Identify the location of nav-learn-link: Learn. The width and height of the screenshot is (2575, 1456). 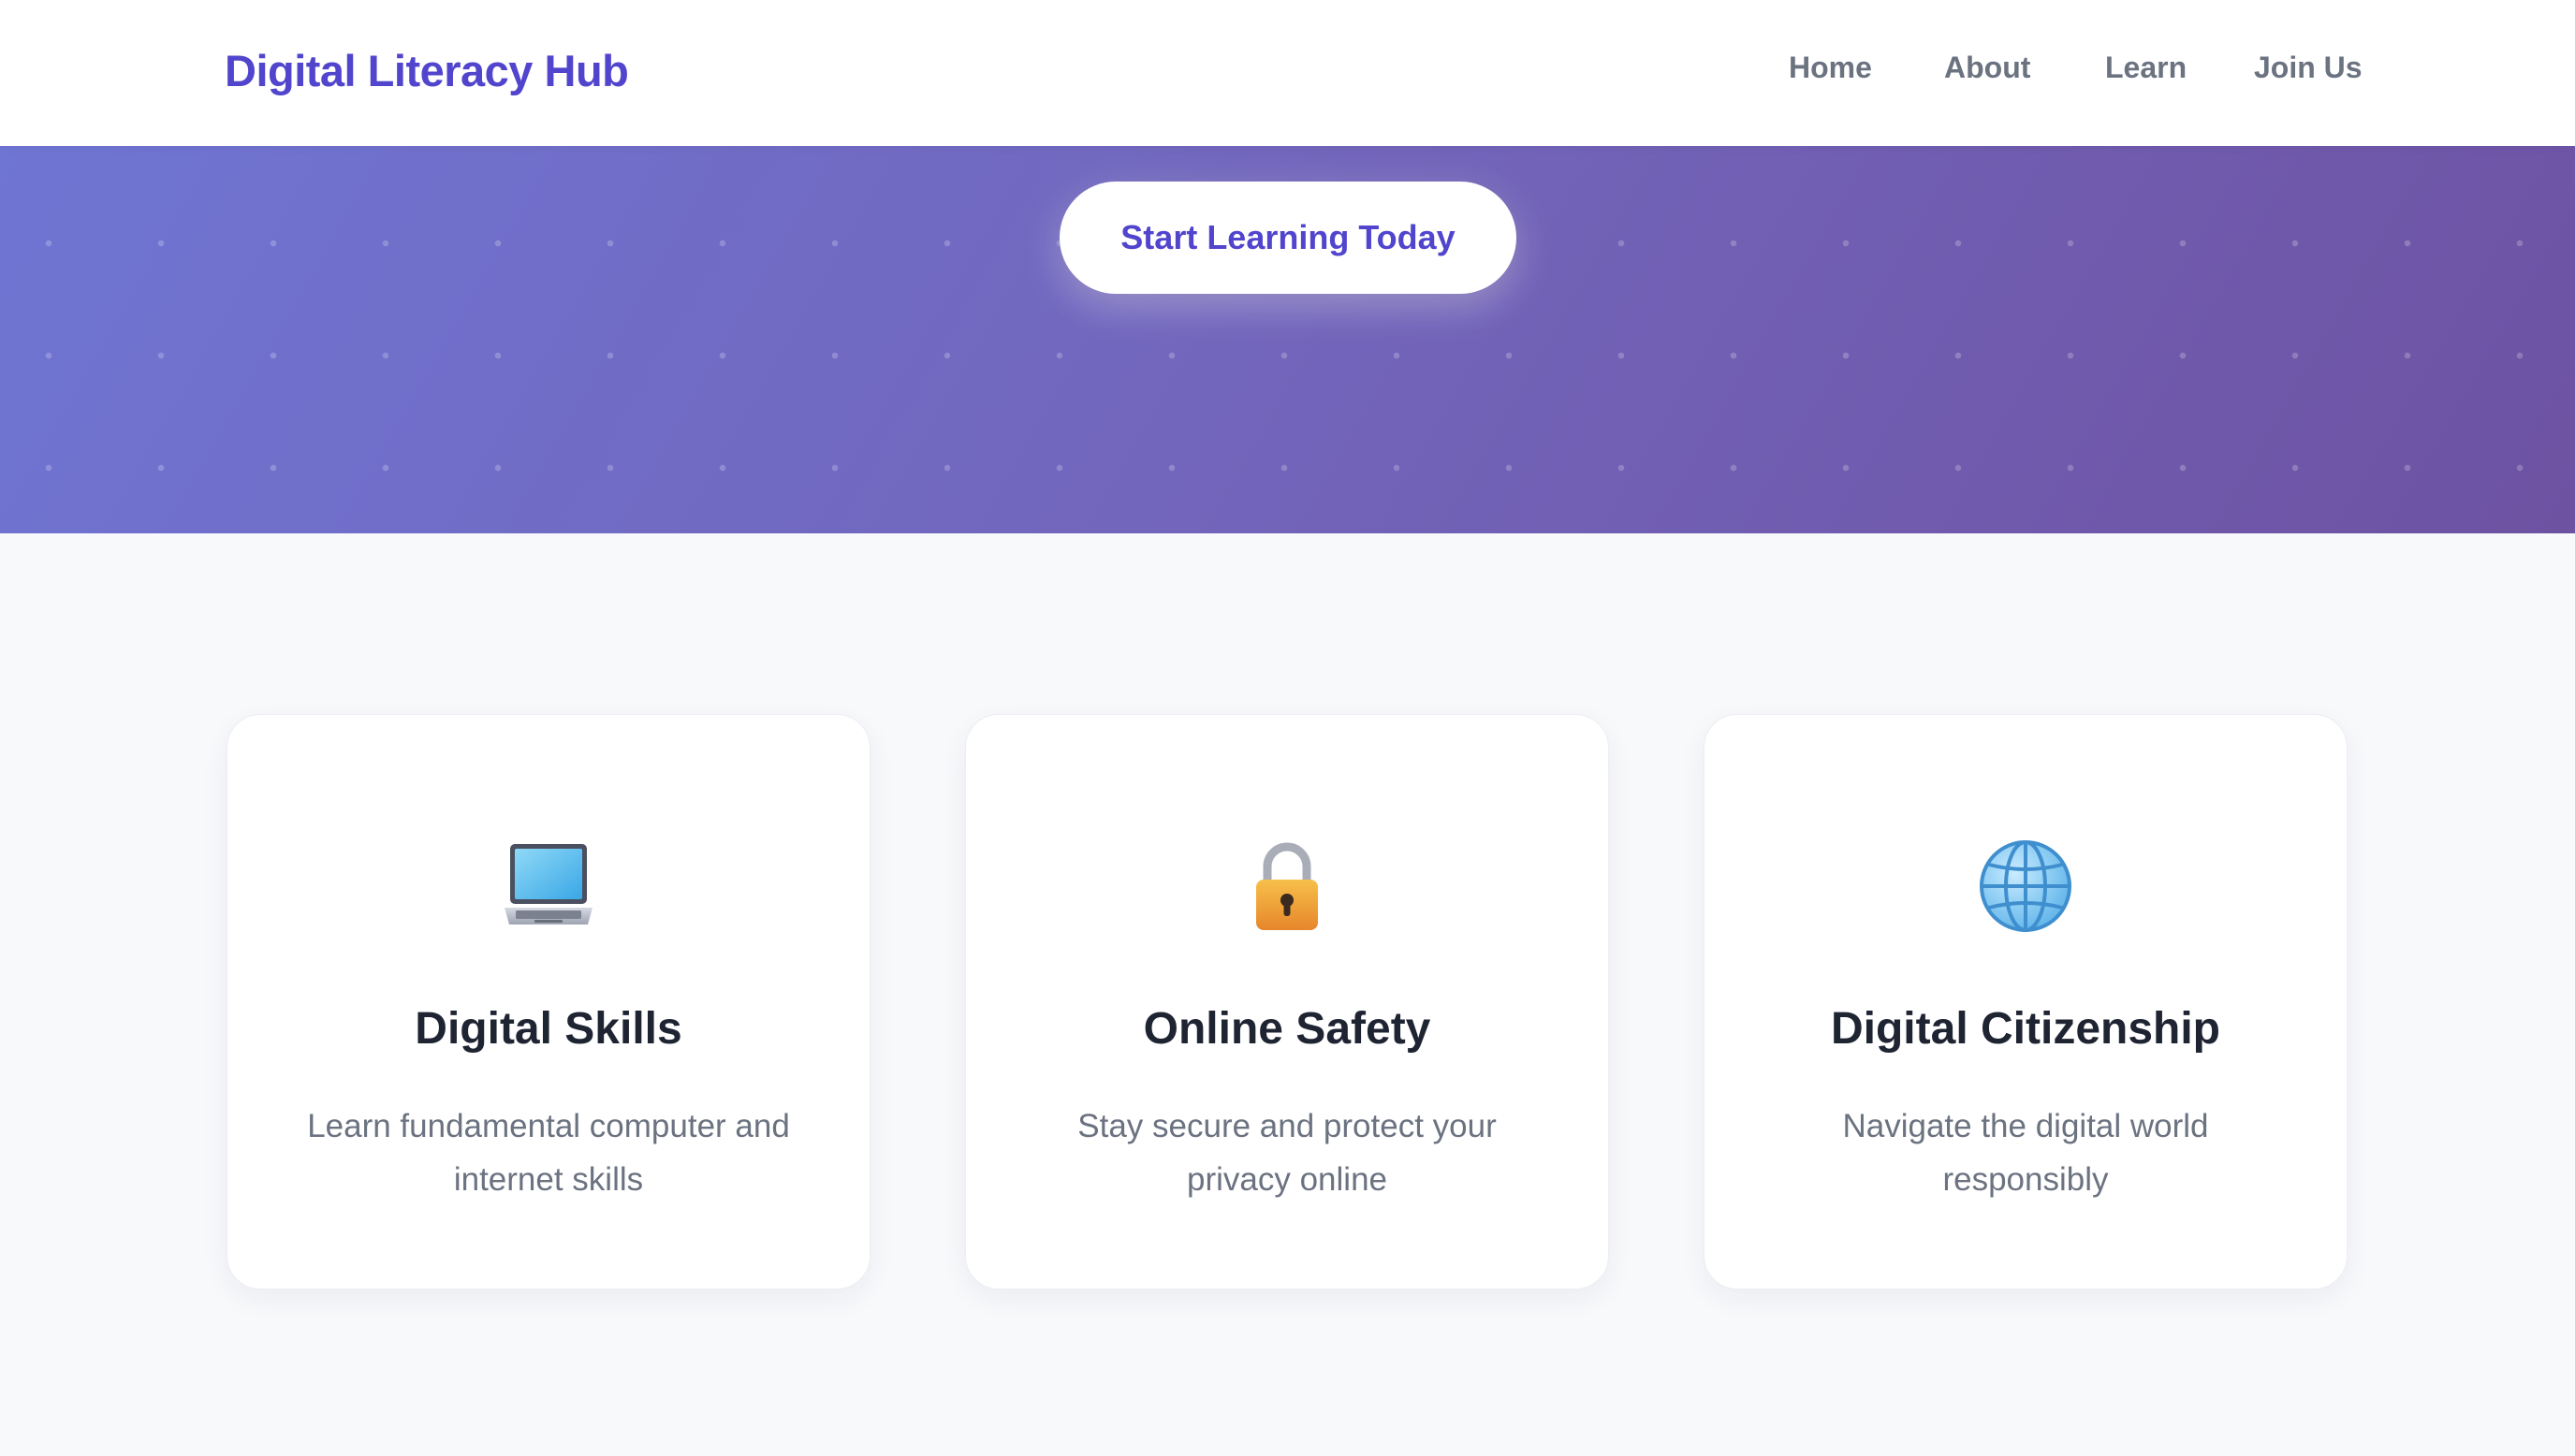
(2146, 68).